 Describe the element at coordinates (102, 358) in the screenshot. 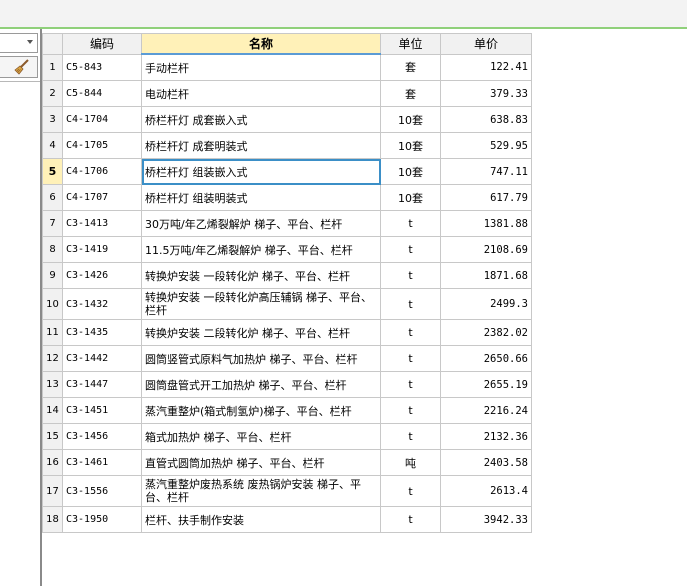

I see `code-cell: C3-1442` at that location.